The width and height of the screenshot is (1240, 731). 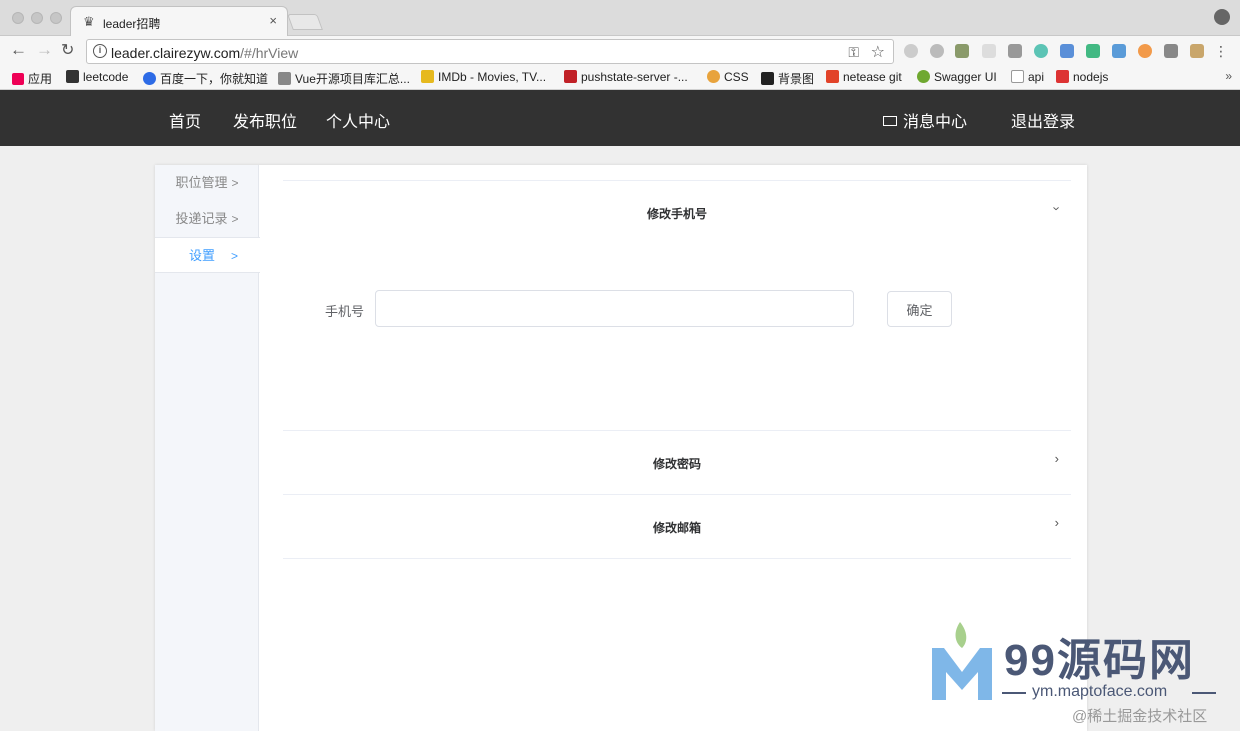 I want to click on collapse-title-email: 修改邮箱, so click(x=676, y=528).